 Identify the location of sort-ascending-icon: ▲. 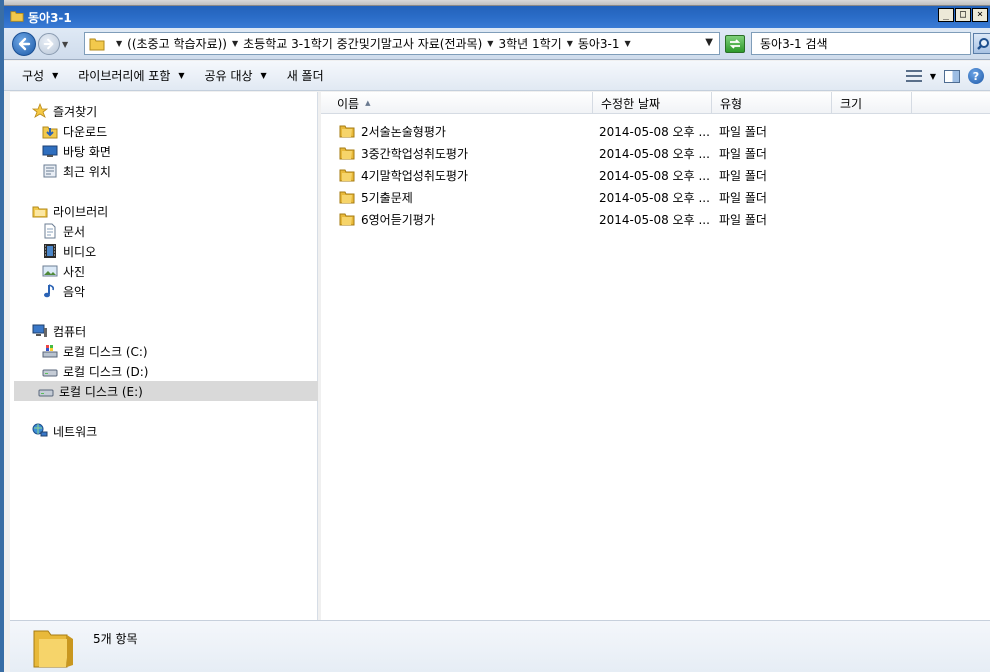
(368, 103).